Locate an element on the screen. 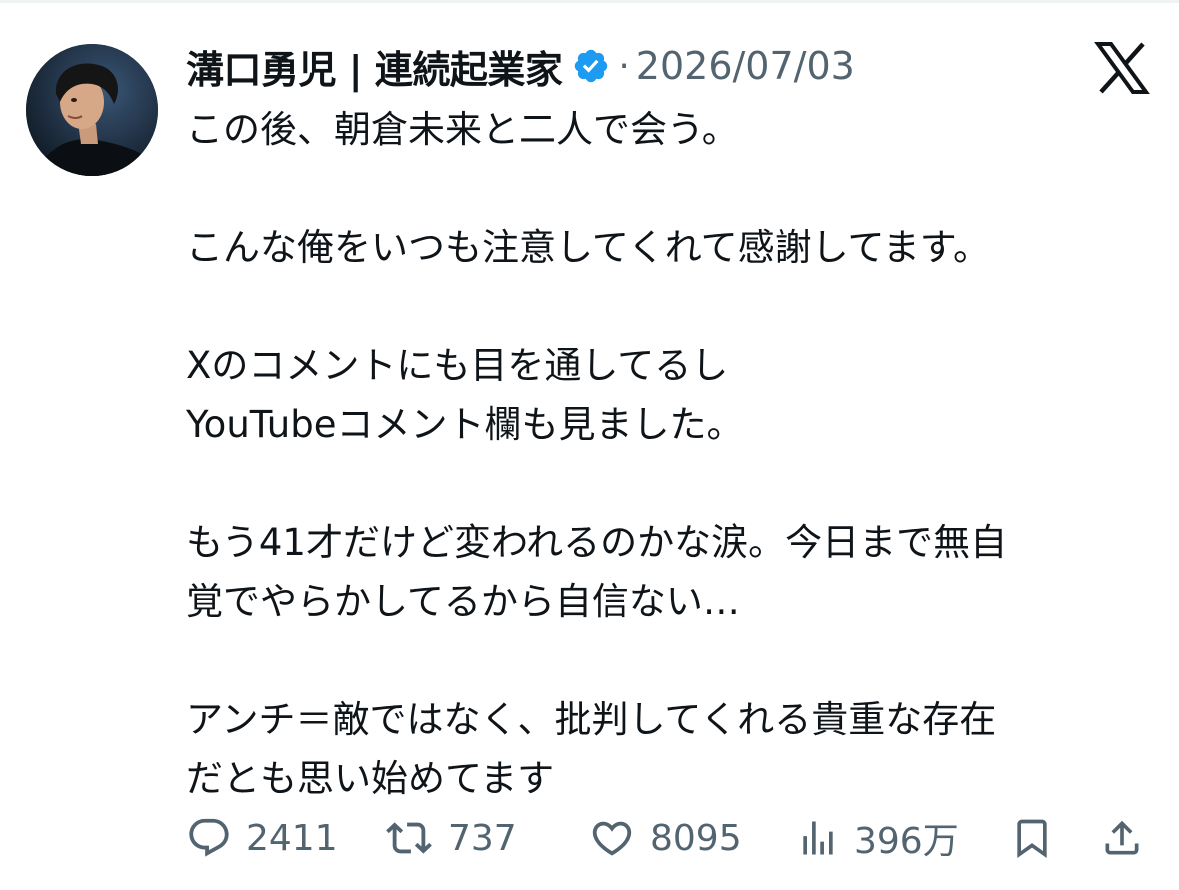 This screenshot has width=1179, height=890. like-count: 8095 is located at coordinates (696, 838).